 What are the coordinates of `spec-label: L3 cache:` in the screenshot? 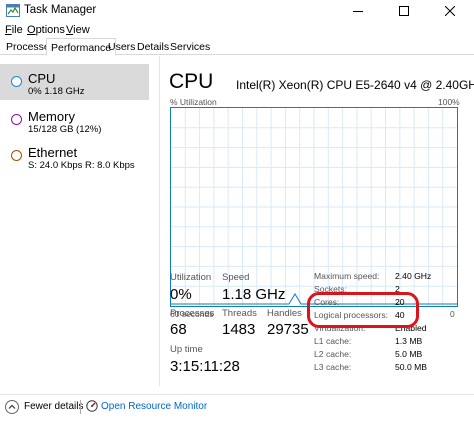 It's located at (333, 367).